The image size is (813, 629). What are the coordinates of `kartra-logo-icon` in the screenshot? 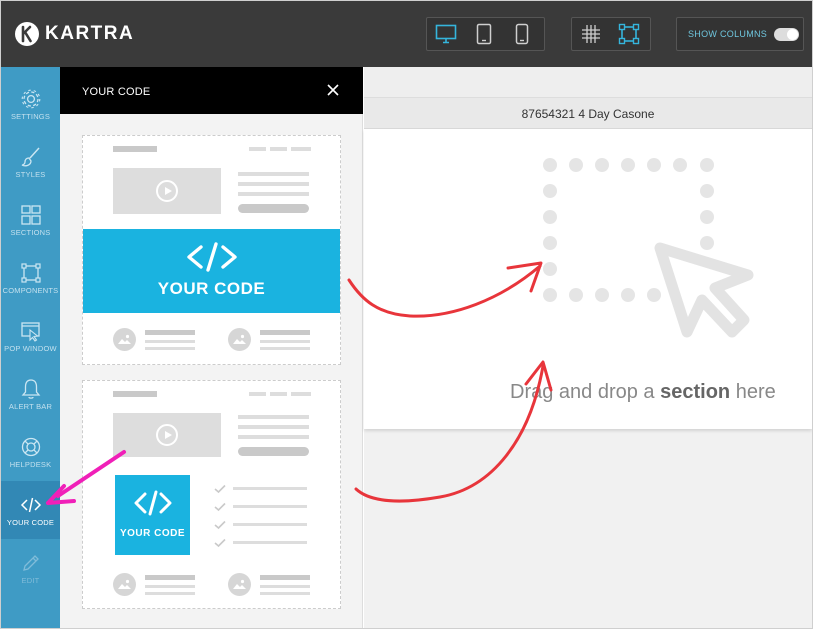 It's located at (27, 34).